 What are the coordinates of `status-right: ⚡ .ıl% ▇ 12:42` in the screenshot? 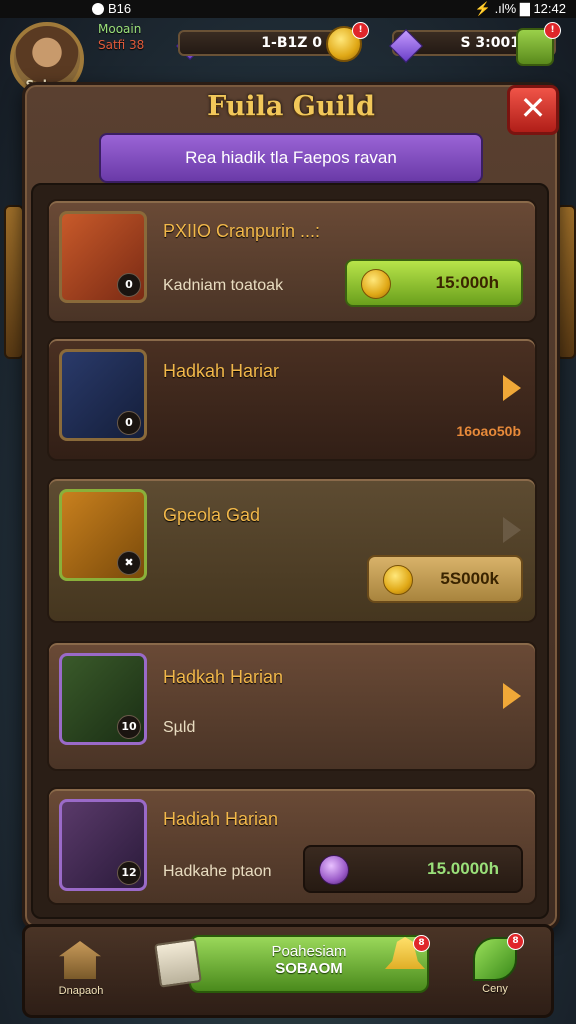 It's located at (520, 8).